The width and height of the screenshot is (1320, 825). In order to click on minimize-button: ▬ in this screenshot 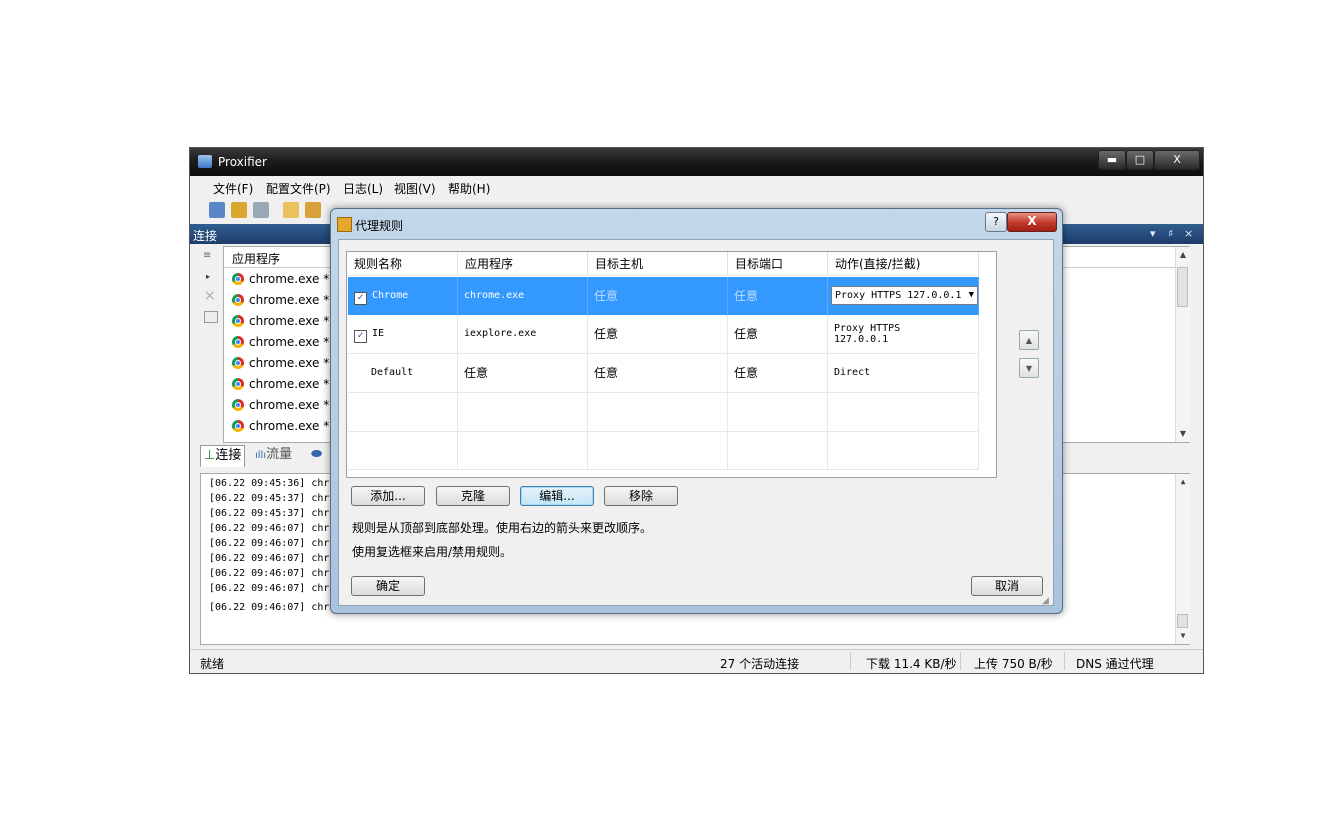, I will do `click(1112, 160)`.